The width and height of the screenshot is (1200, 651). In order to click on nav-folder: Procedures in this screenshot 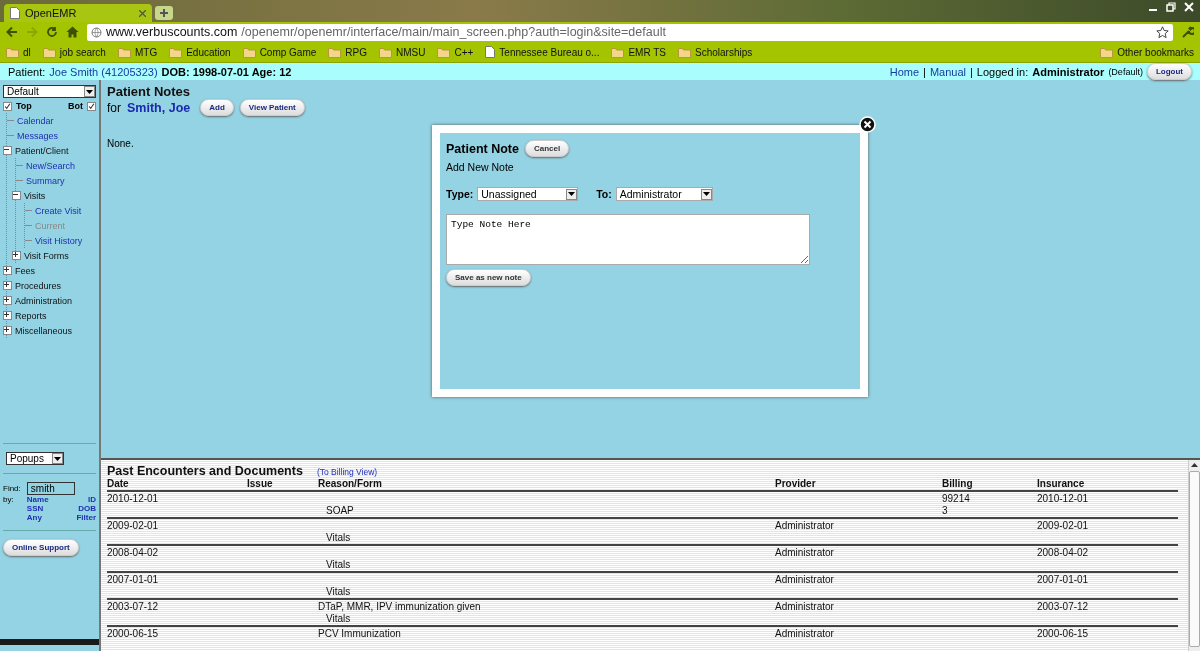, I will do `click(38, 285)`.